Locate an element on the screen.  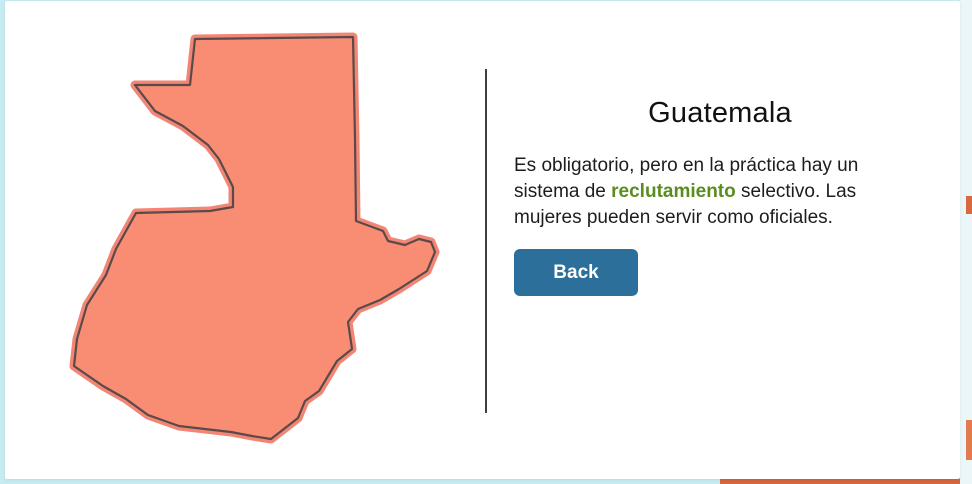
background-edge-strip is located at coordinates (966, 242).